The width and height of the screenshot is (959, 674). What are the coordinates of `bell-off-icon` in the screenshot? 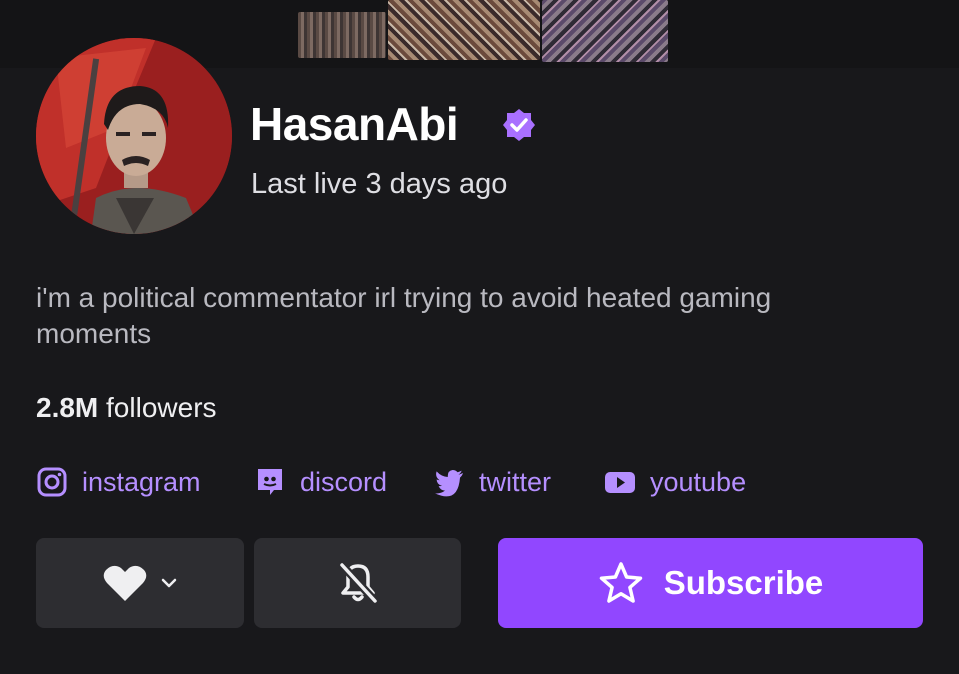 It's located at (358, 583).